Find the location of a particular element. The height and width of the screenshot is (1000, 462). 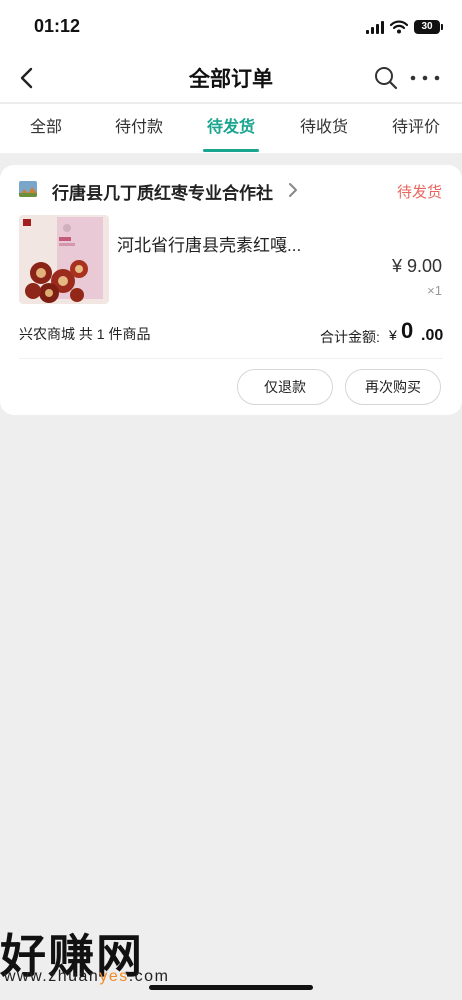

status-bar: 01:12 30 is located at coordinates (231, 27).